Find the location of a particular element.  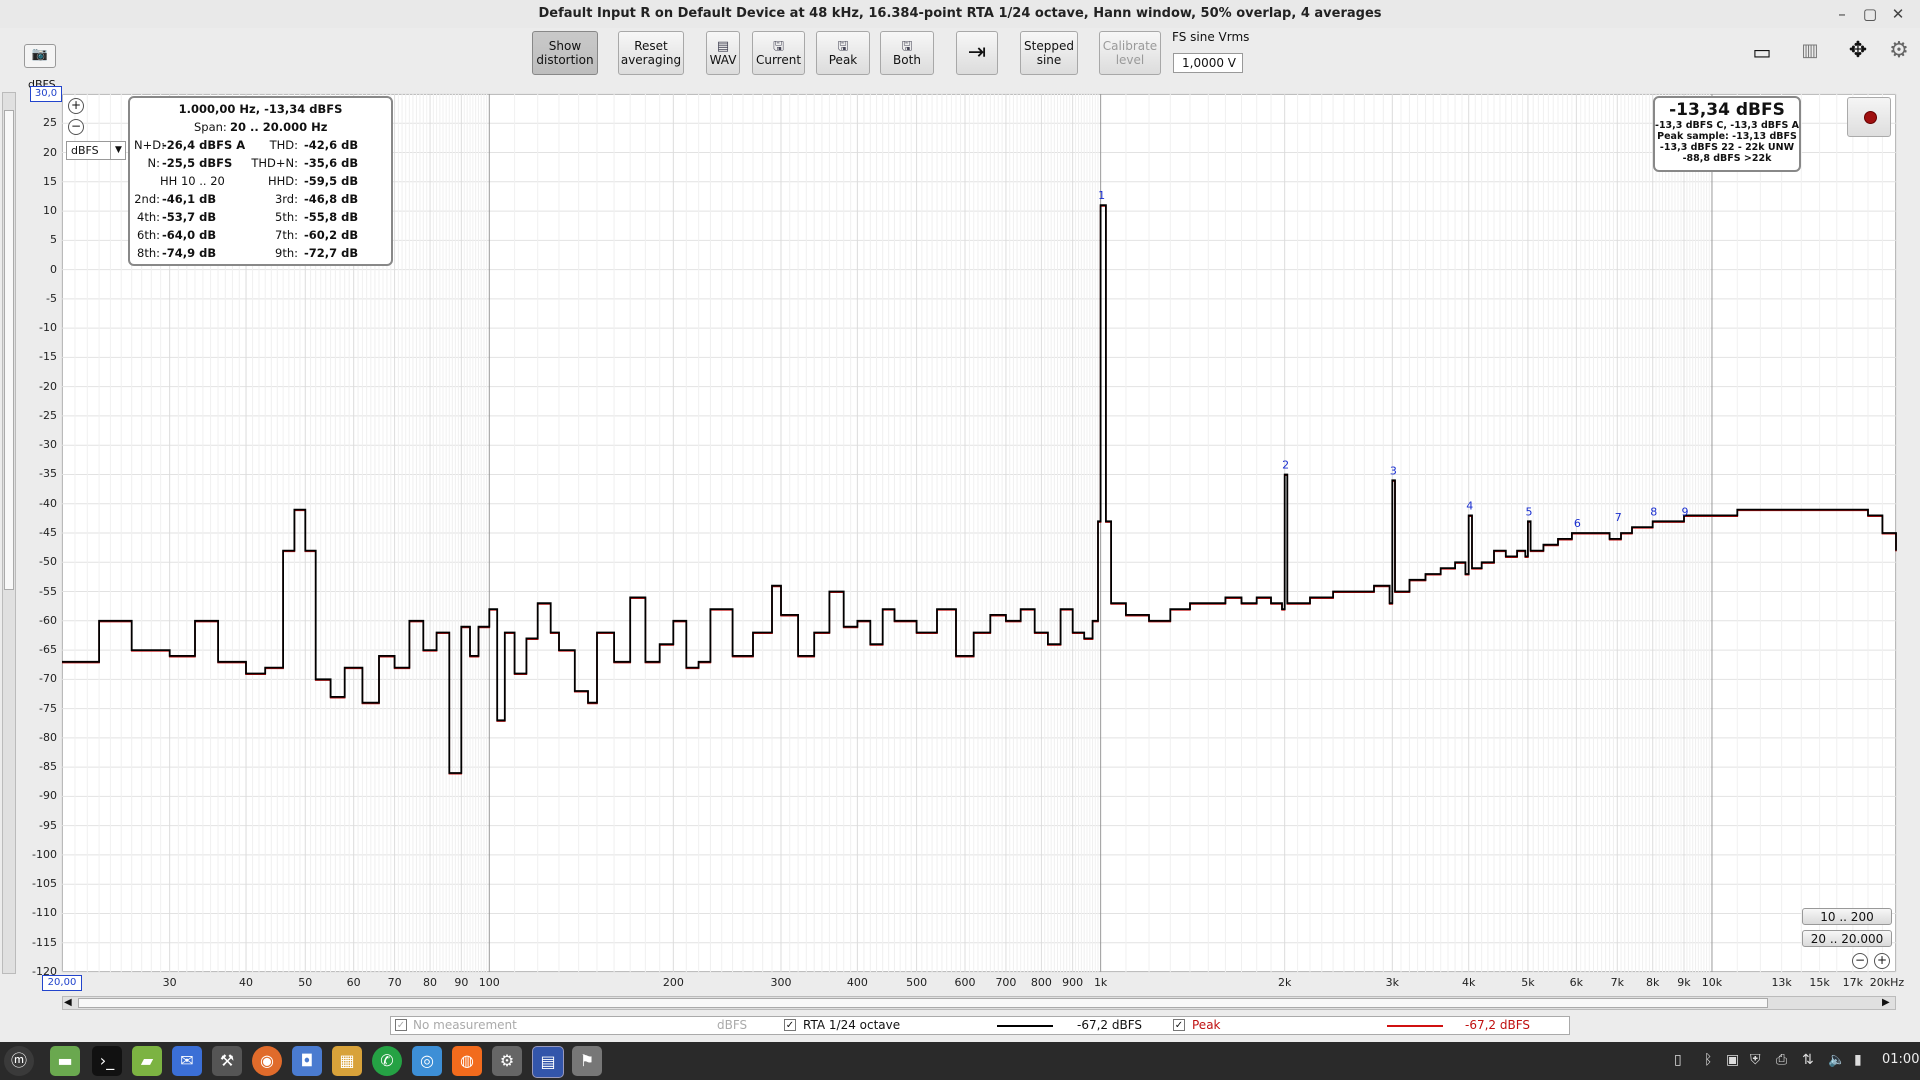

mail-icon: ✉ is located at coordinates (187, 1061).